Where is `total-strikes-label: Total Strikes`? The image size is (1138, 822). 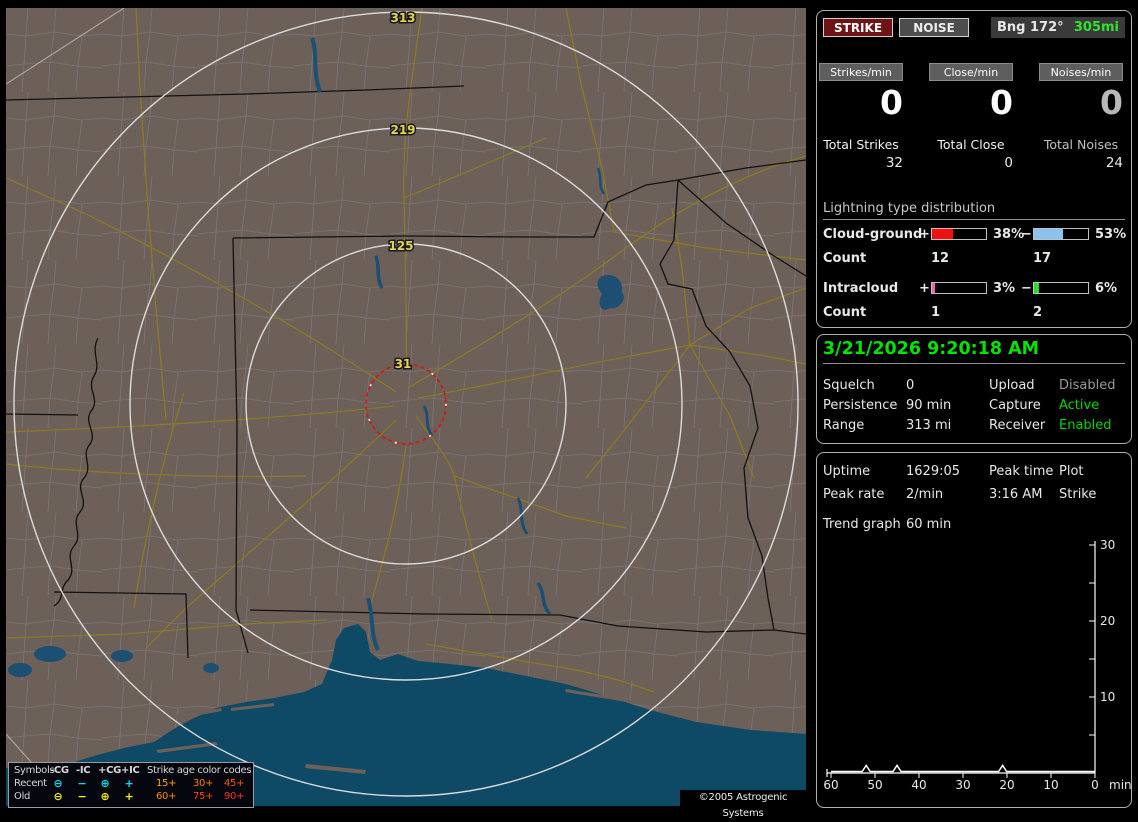 total-strikes-label: Total Strikes is located at coordinates (861, 144).